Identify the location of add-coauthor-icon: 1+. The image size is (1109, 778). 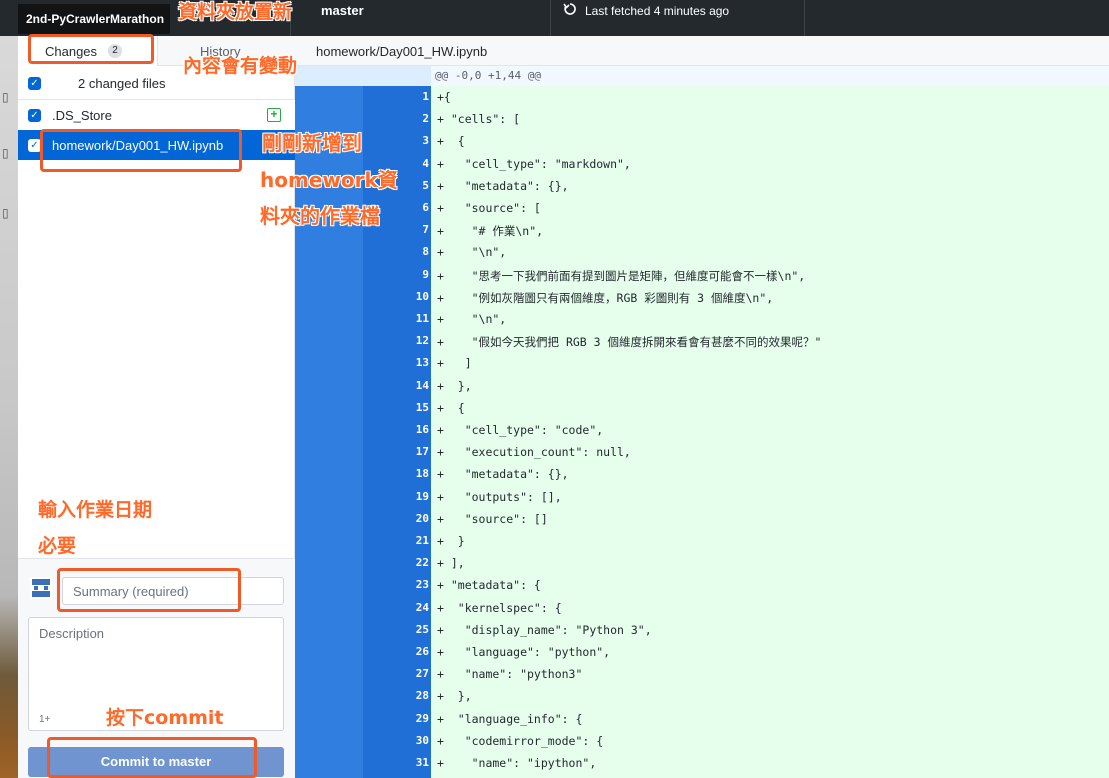
(44, 719).